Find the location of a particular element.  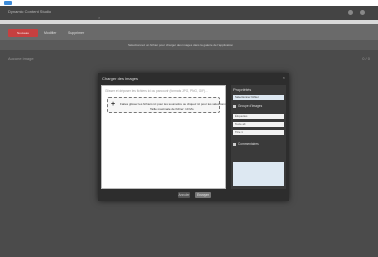

properties-title: Propriétés is located at coordinates (242, 89).